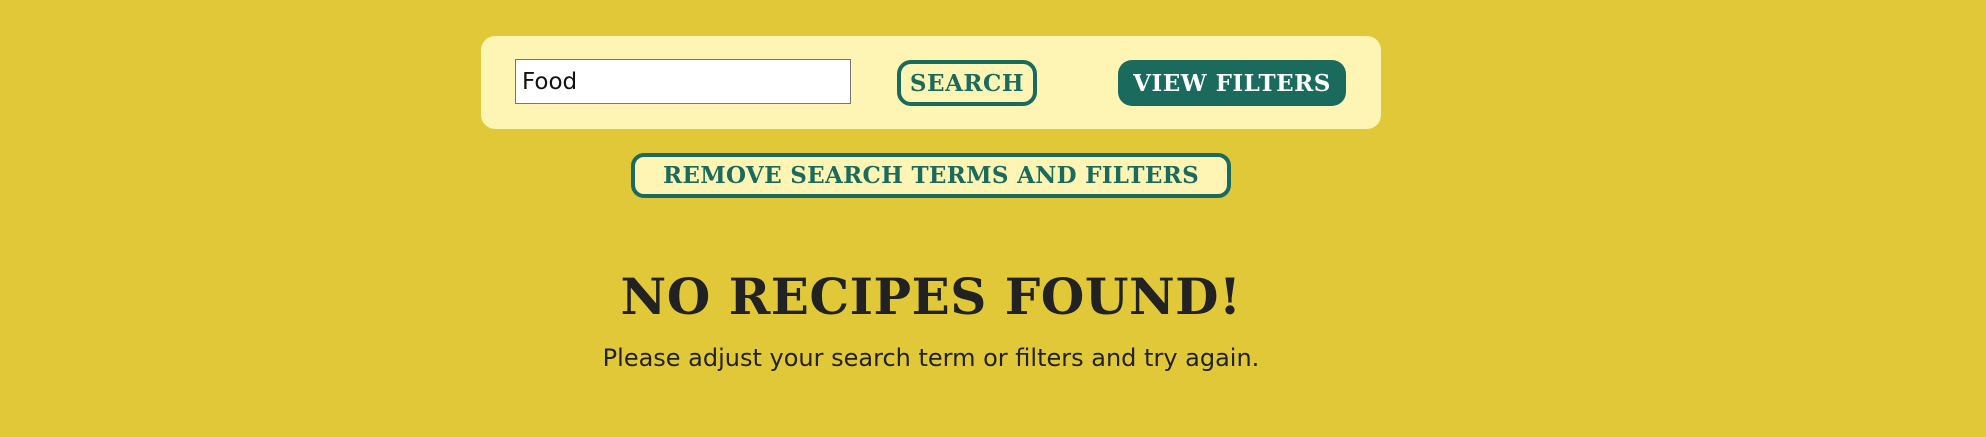 The image size is (1986, 437). I want to click on search-panel: Search View Filters, so click(931, 82).